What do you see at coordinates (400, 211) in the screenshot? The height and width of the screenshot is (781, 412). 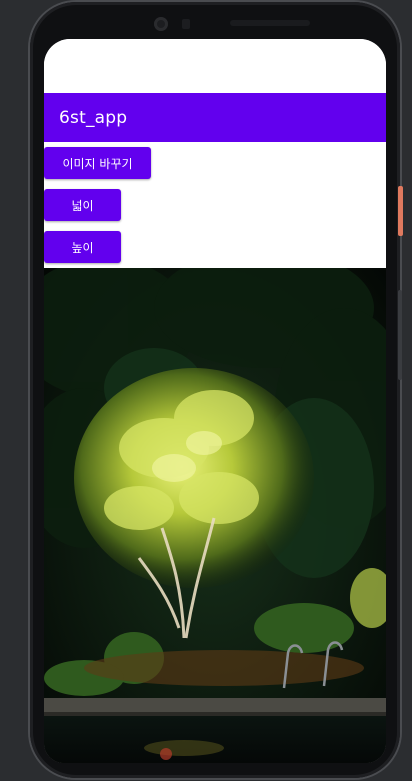 I see `power-button` at bounding box center [400, 211].